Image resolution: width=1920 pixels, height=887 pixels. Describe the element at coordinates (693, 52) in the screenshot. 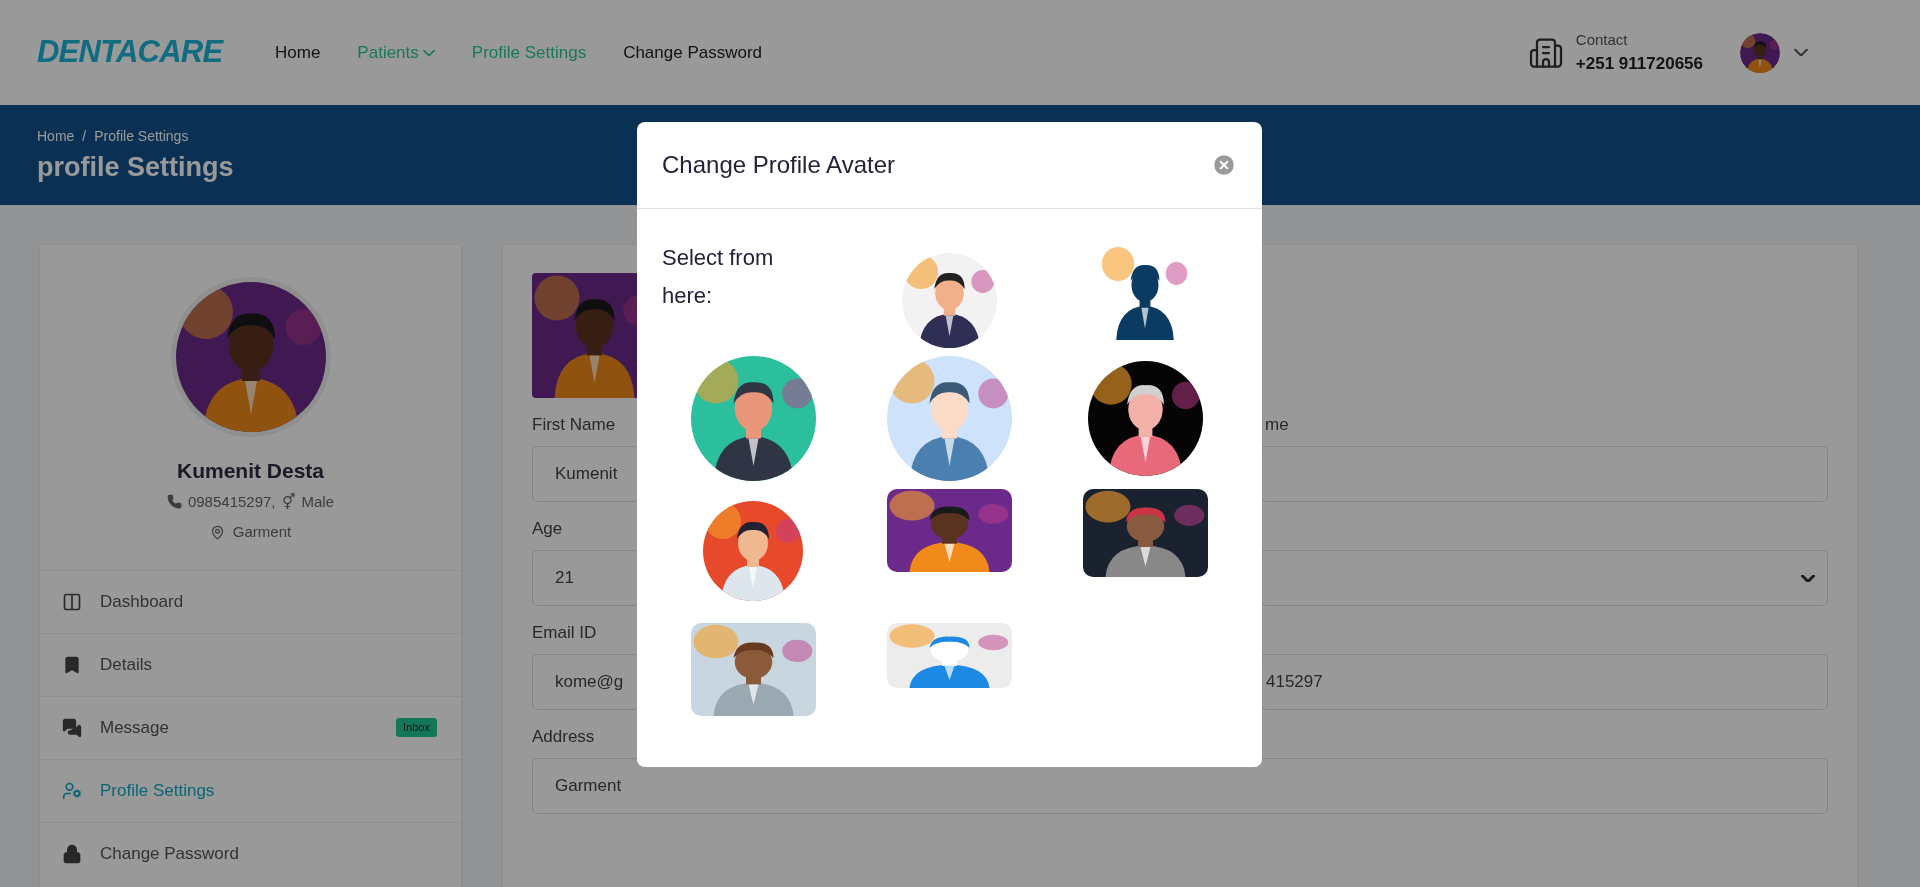

I see `nav-link: Change Password` at that location.